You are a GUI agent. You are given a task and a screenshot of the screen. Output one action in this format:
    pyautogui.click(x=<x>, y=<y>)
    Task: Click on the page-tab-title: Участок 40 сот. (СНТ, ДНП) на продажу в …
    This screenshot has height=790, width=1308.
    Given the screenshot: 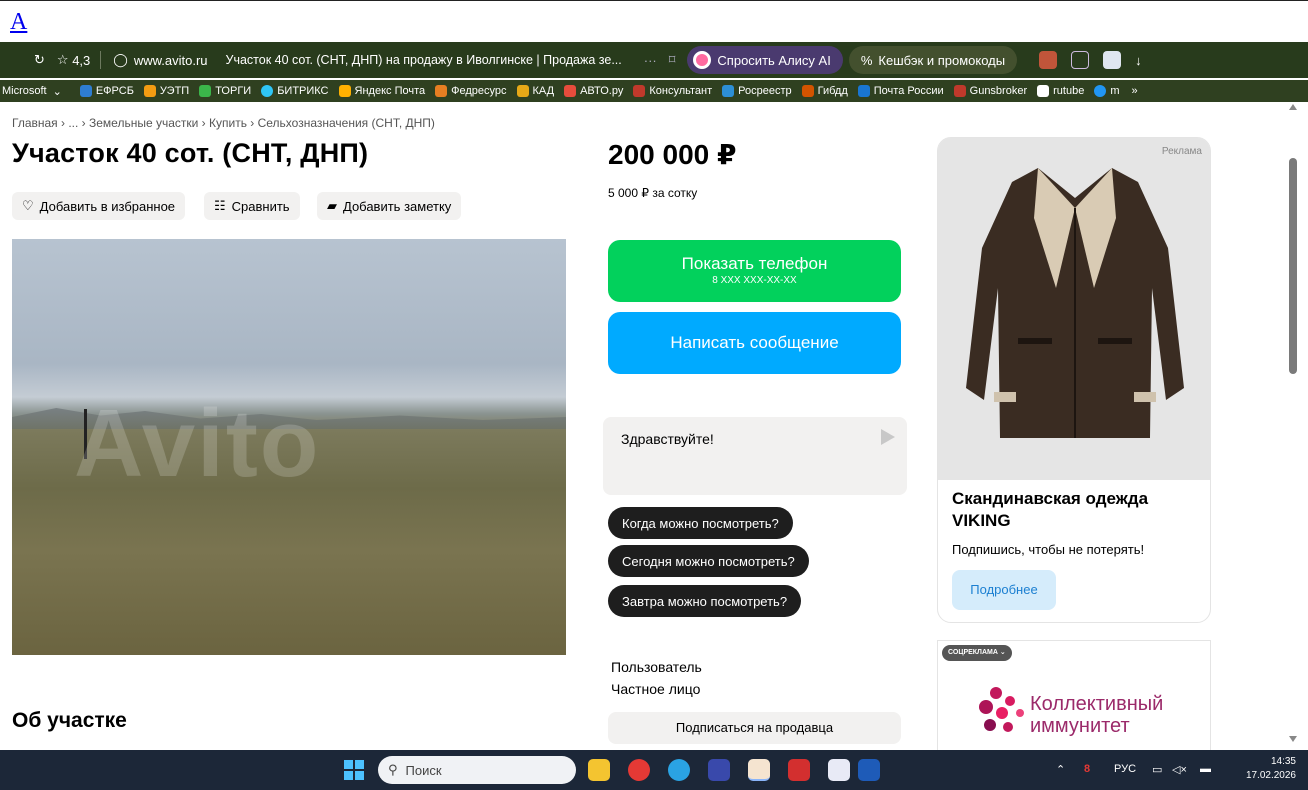 What is the action you would take?
    pyautogui.click(x=424, y=60)
    